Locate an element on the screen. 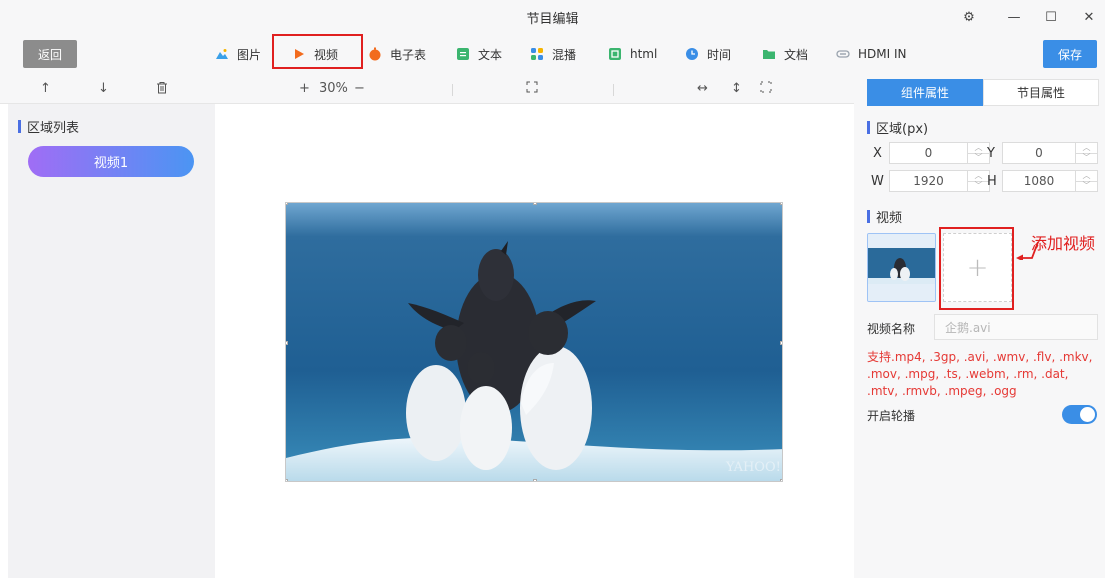  w-input: 1920 ︿ ﹀ is located at coordinates (939, 181).